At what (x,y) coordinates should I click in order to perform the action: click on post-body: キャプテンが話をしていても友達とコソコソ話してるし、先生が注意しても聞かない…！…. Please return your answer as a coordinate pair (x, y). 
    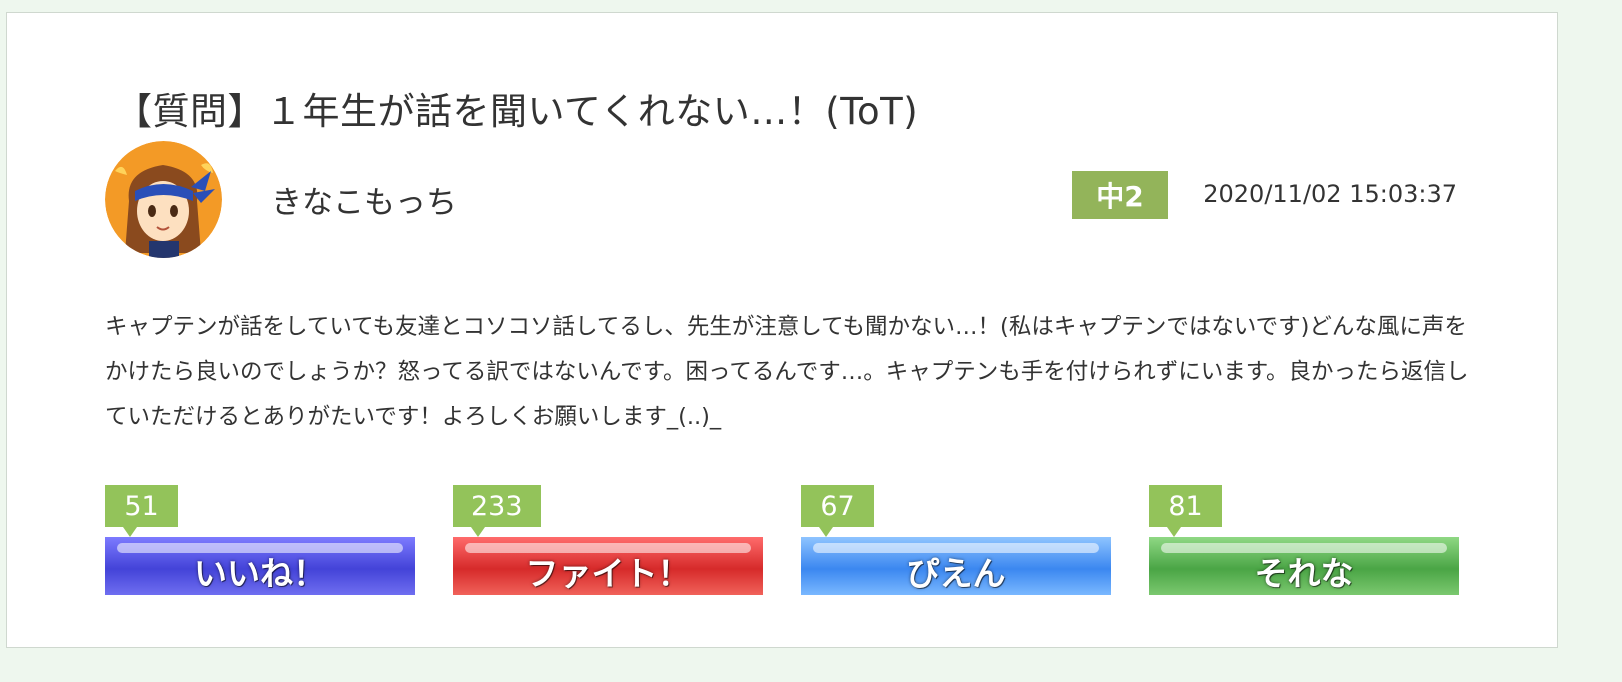
    Looking at the image, I should click on (787, 372).